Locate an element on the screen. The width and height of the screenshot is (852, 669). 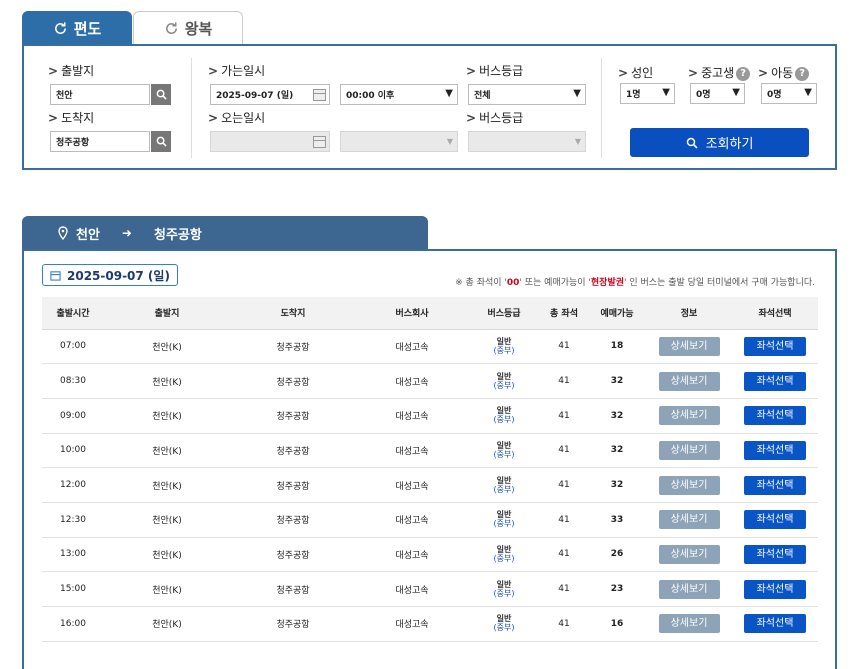
go-date-label: > 가는일시 is located at coordinates (237, 71).